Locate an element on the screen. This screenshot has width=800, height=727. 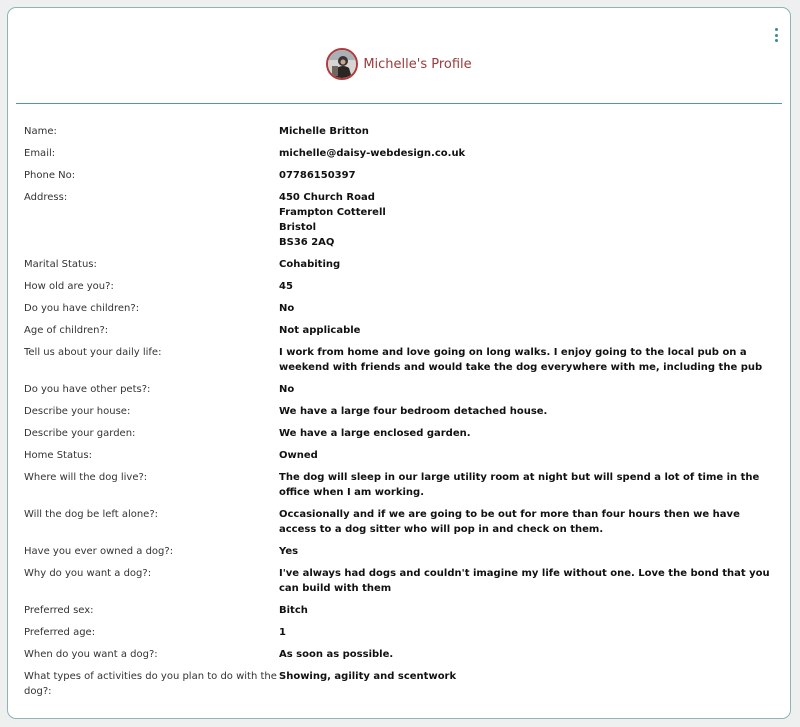
detail-value: As soon as possible. is located at coordinates (336, 654).